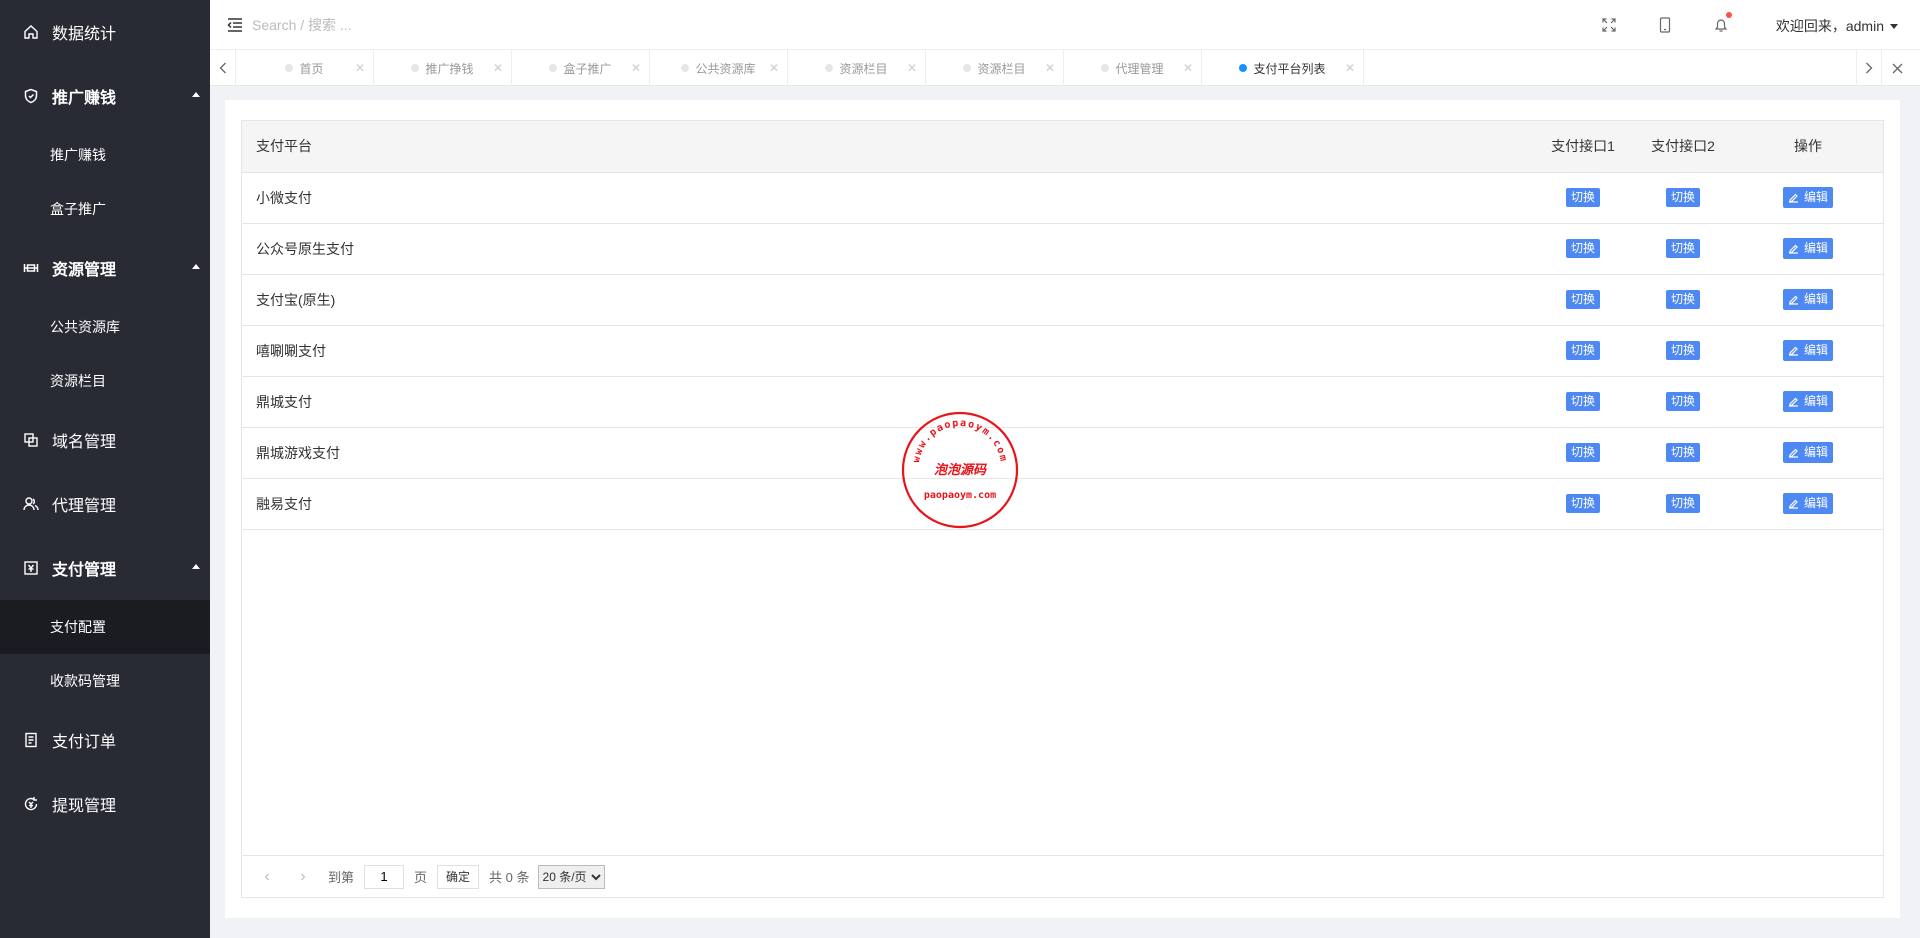  I want to click on menu-toggle-icon, so click(235, 25).